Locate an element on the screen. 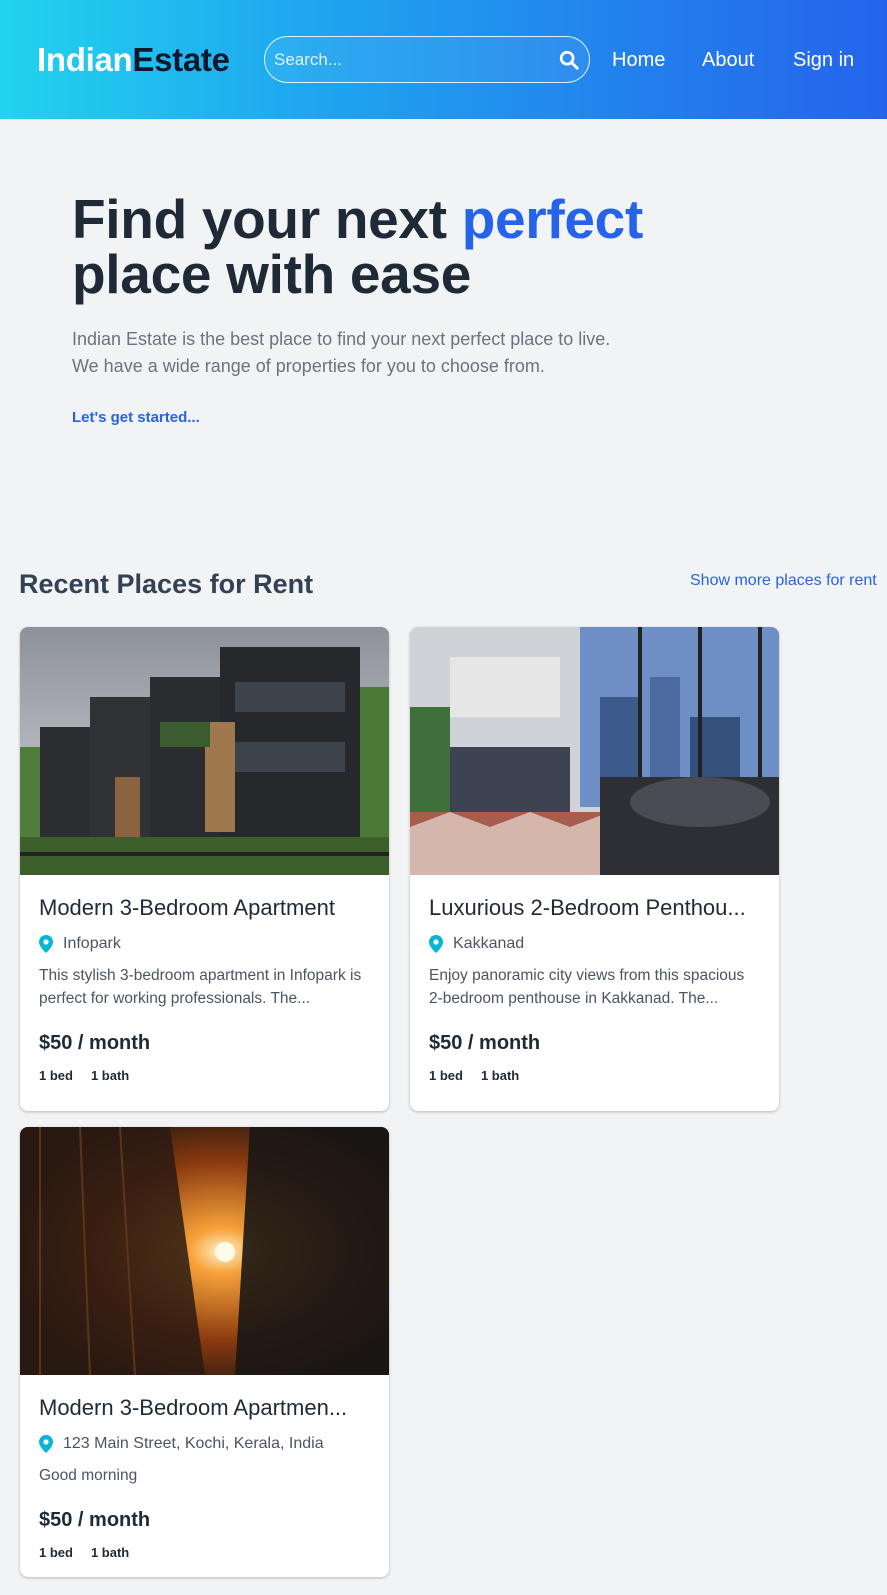  hero-title: Find your next perfect place with ease is located at coordinates (422, 247).